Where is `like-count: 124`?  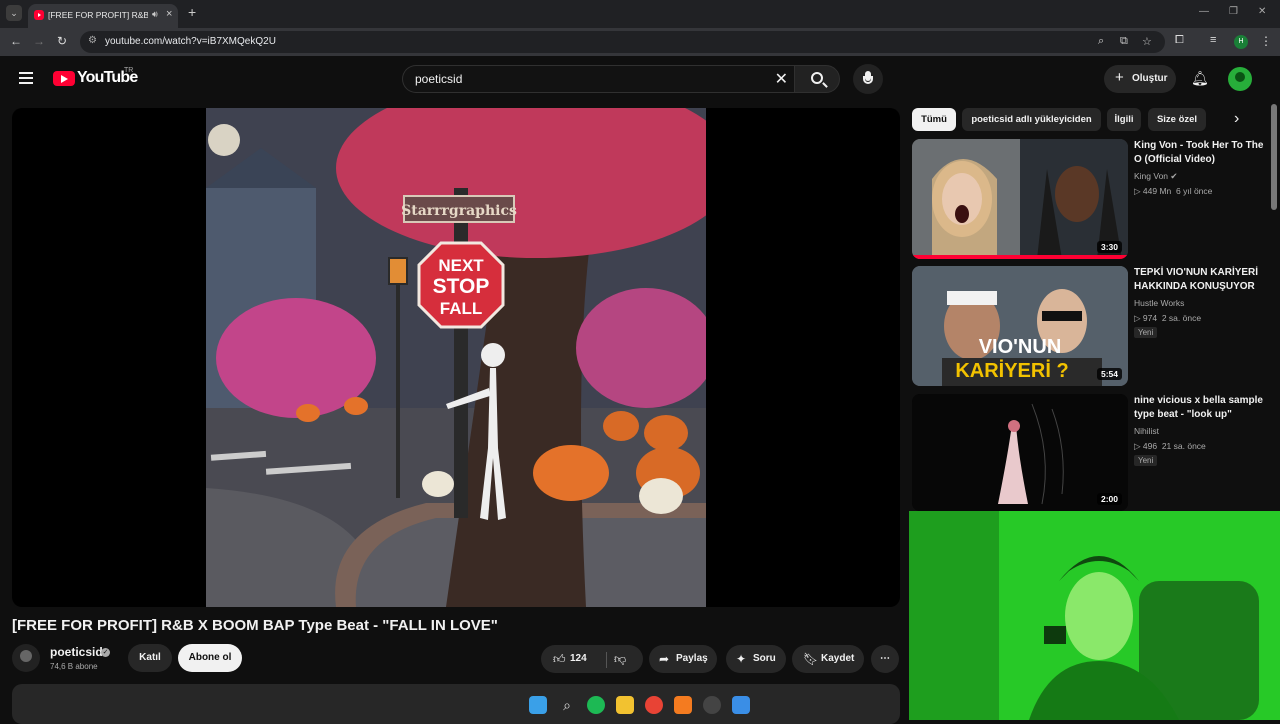
like-count: 124 is located at coordinates (578, 659).